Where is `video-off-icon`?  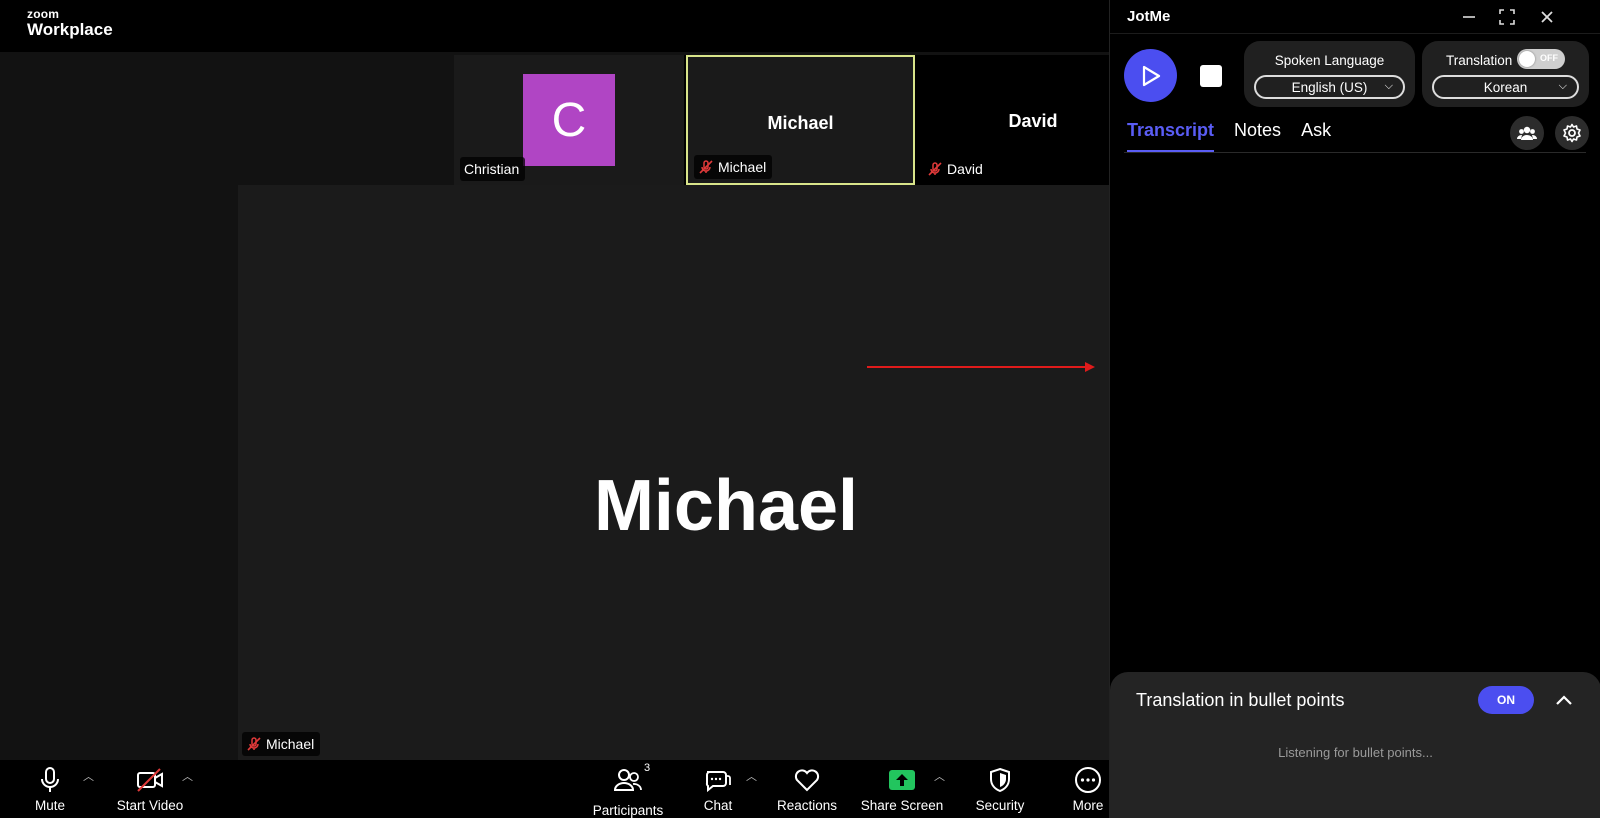
video-off-icon is located at coordinates (150, 780).